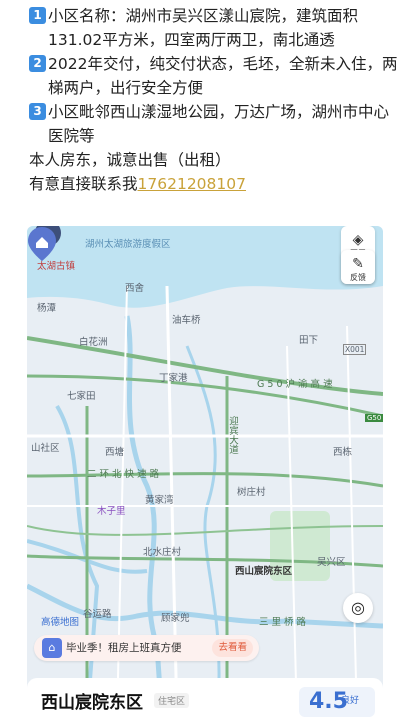 Image resolution: width=410 pixels, height=720 pixels. I want to click on feedback-label: 反馈, so click(358, 277).